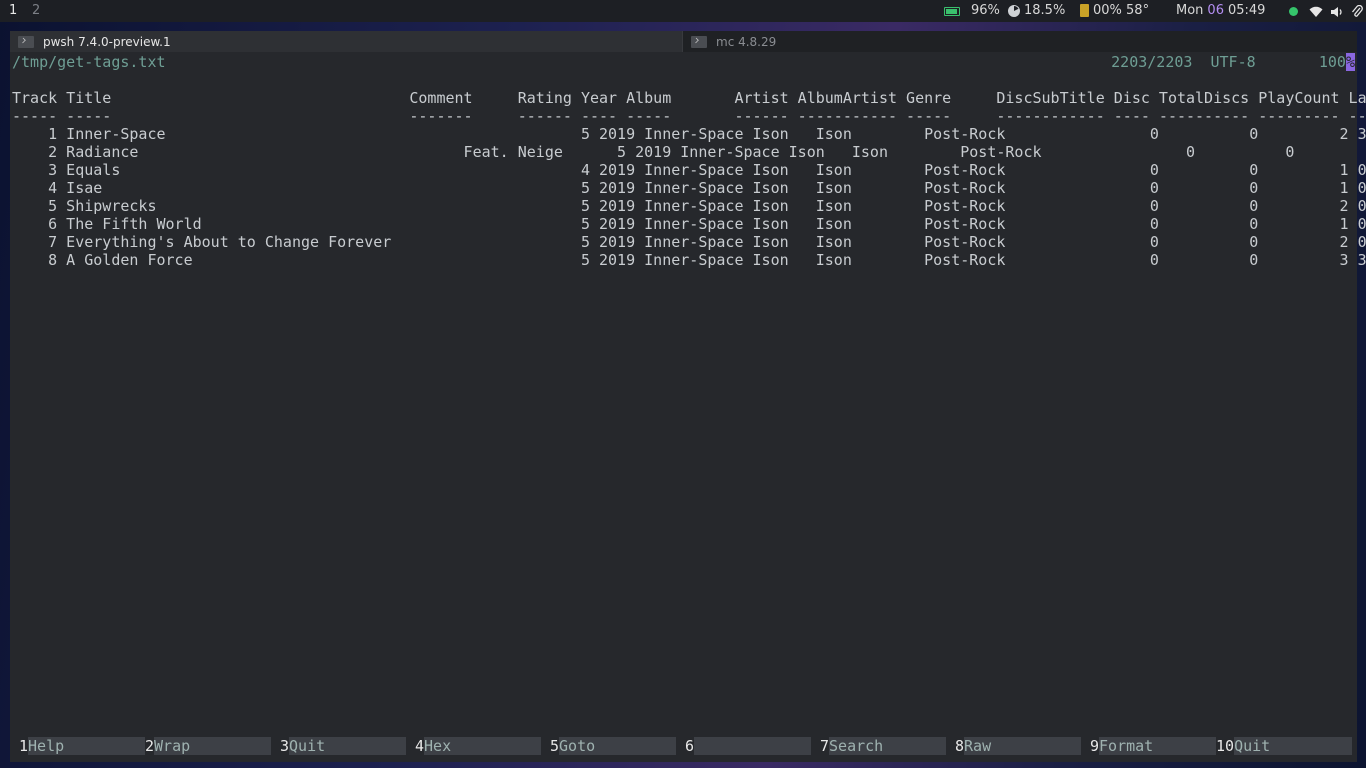 The width and height of the screenshot is (1366, 768). What do you see at coordinates (1316, 12) in the screenshot?
I see `wifi-icon` at bounding box center [1316, 12].